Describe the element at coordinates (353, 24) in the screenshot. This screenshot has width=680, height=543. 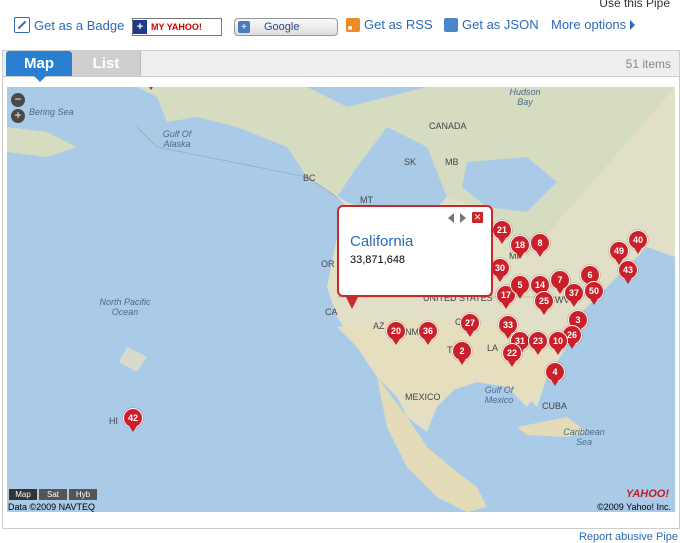
I see `rss-icon` at that location.